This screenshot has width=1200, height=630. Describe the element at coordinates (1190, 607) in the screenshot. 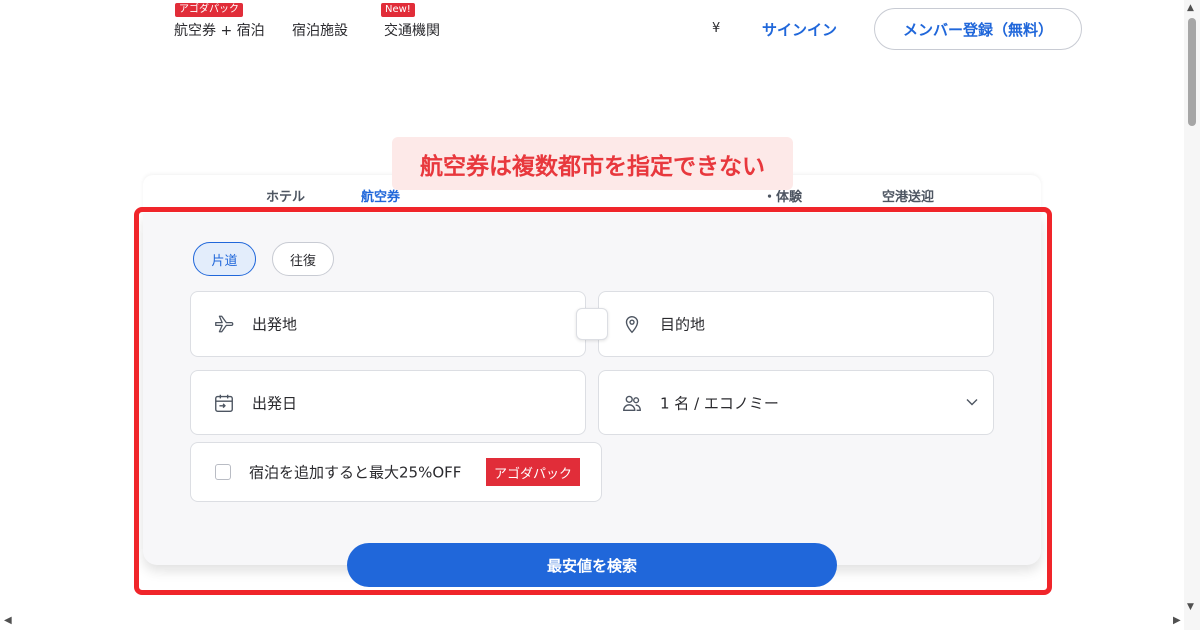

I see `scroll-down-arrow-icon: ▼` at that location.